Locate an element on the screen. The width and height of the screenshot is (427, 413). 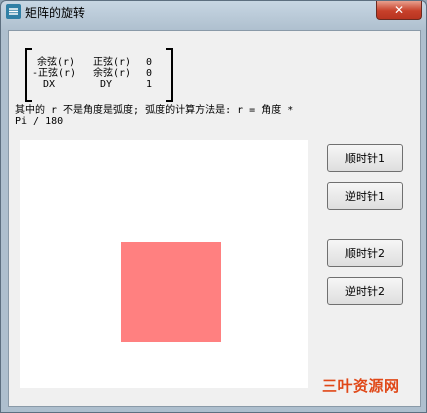
matrix-cell-r2c2: 1 is located at coordinates (149, 84).